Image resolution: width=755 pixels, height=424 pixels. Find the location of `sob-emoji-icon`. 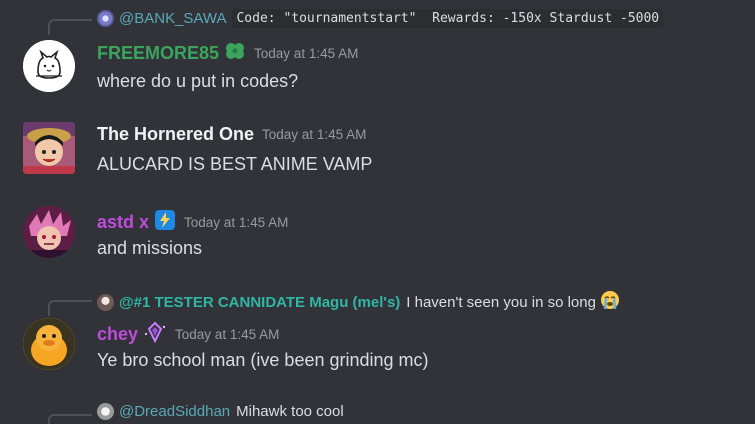

sob-emoji-icon is located at coordinates (610, 302).